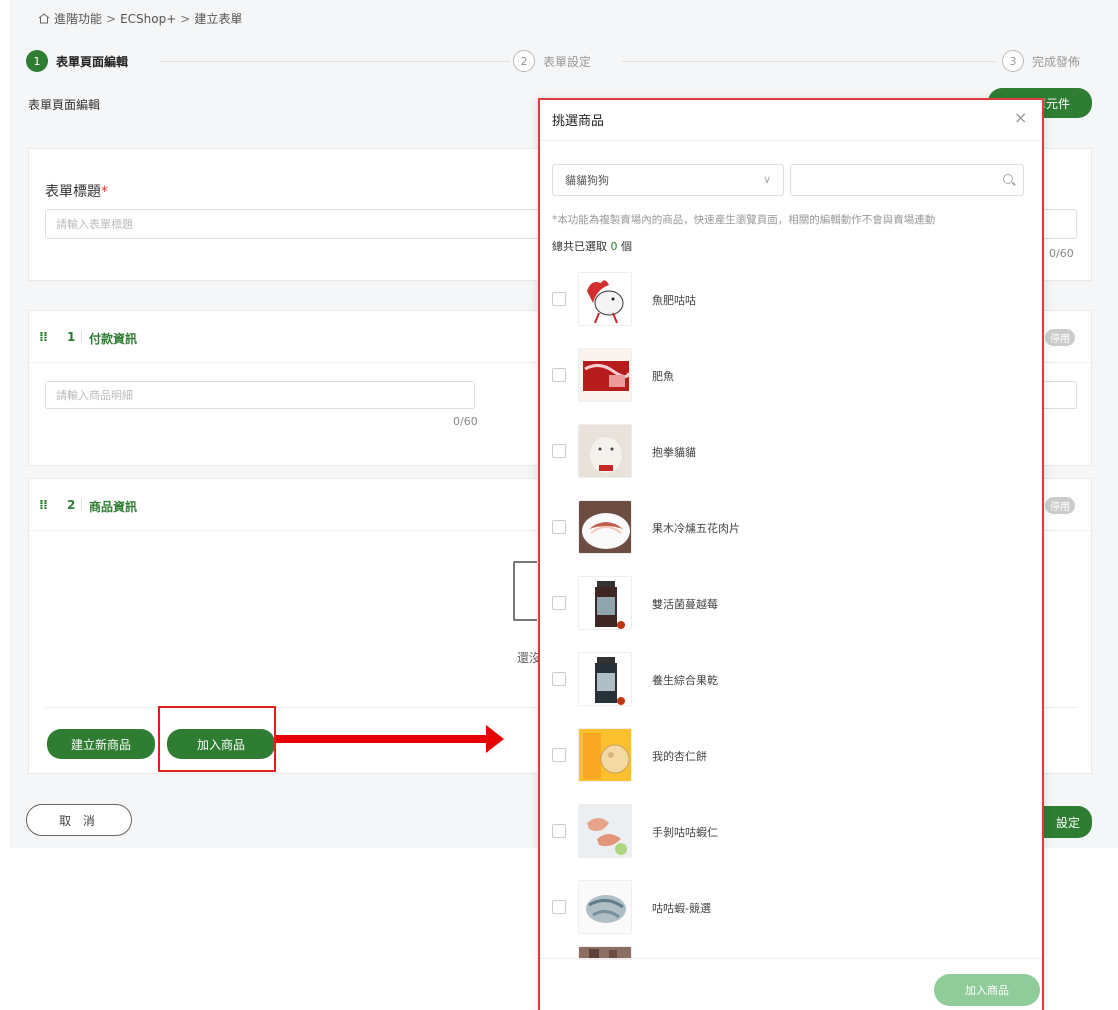 This screenshot has height=1010, width=1118. Describe the element at coordinates (685, 680) in the screenshot. I see `product-name: 養生綜合果乾` at that location.